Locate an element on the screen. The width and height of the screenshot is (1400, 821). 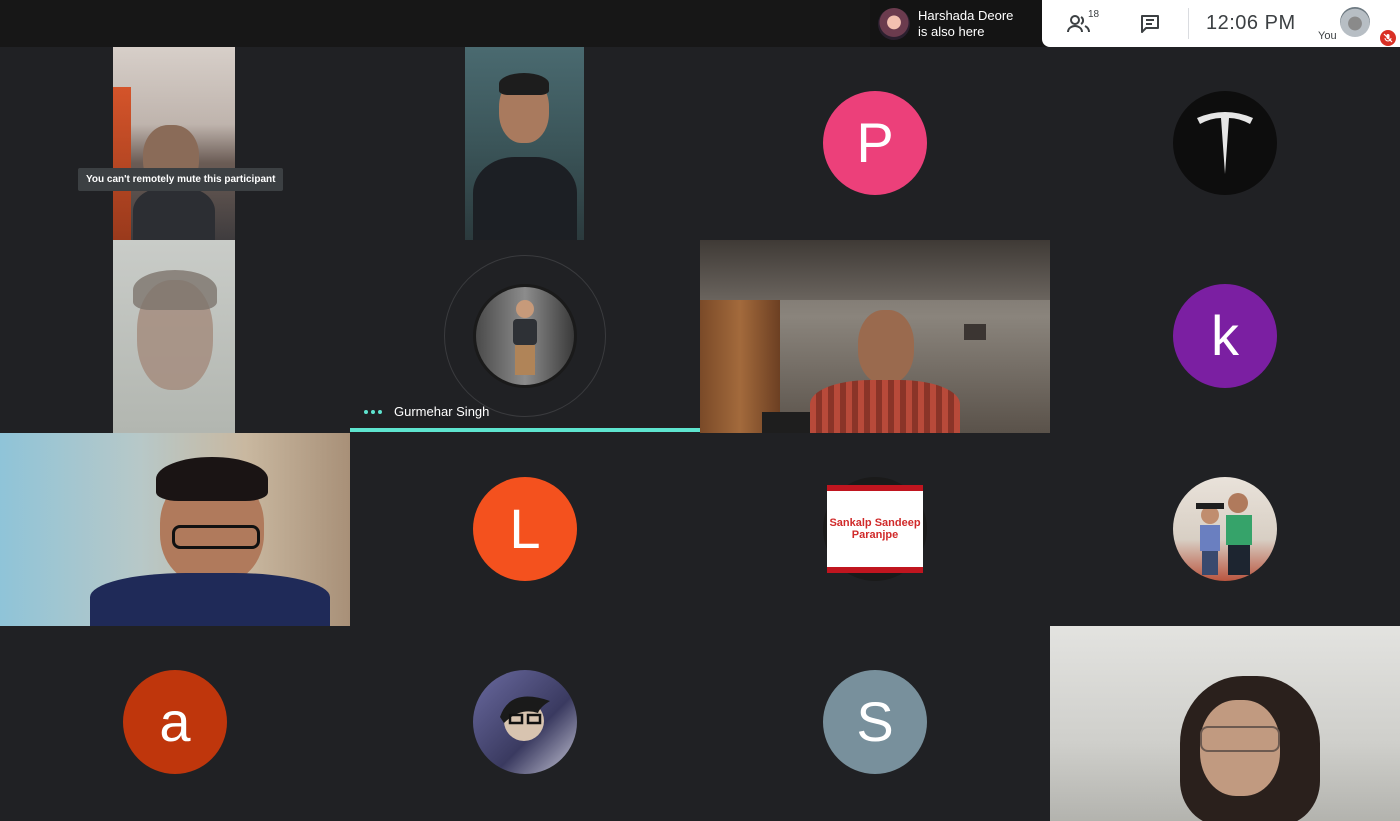
sankalp-sign: Sankalp Sandeep Paranjpe is located at coordinates (875, 529).